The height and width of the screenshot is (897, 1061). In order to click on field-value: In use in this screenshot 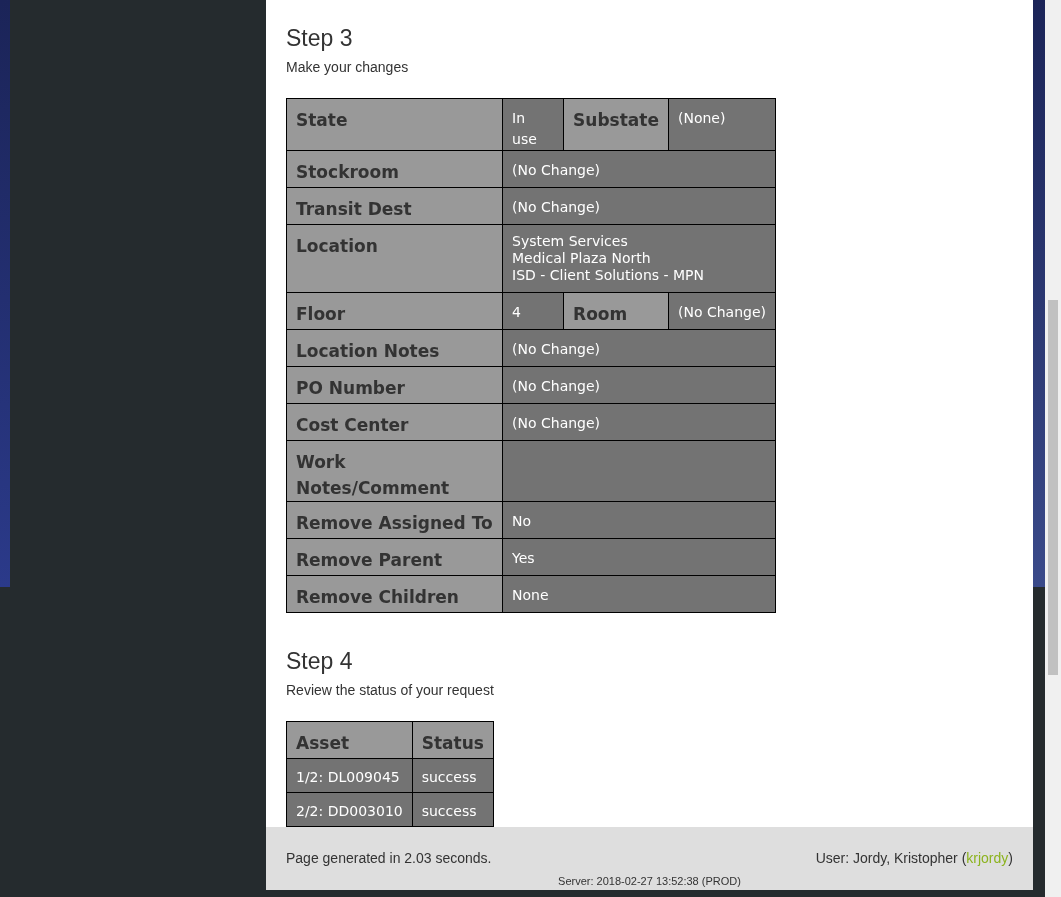, I will do `click(533, 124)`.